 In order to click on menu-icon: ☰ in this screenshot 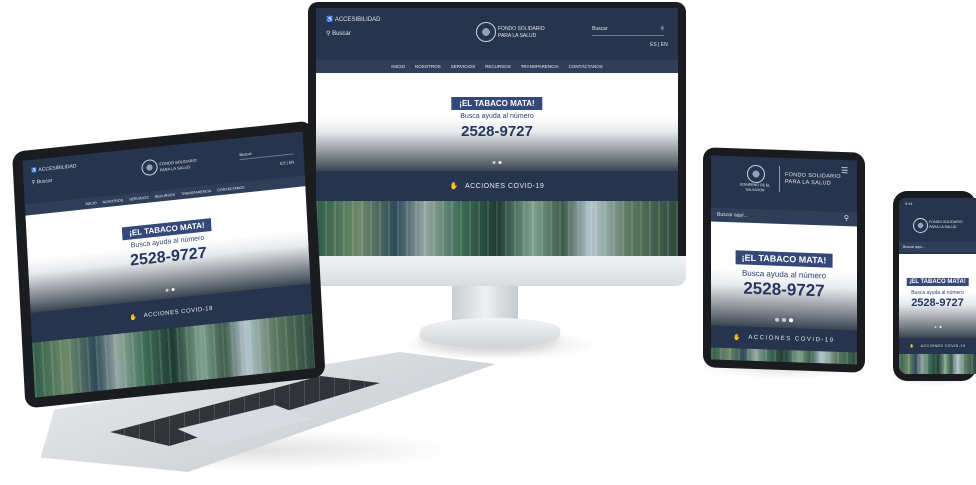, I will do `click(844, 170)`.